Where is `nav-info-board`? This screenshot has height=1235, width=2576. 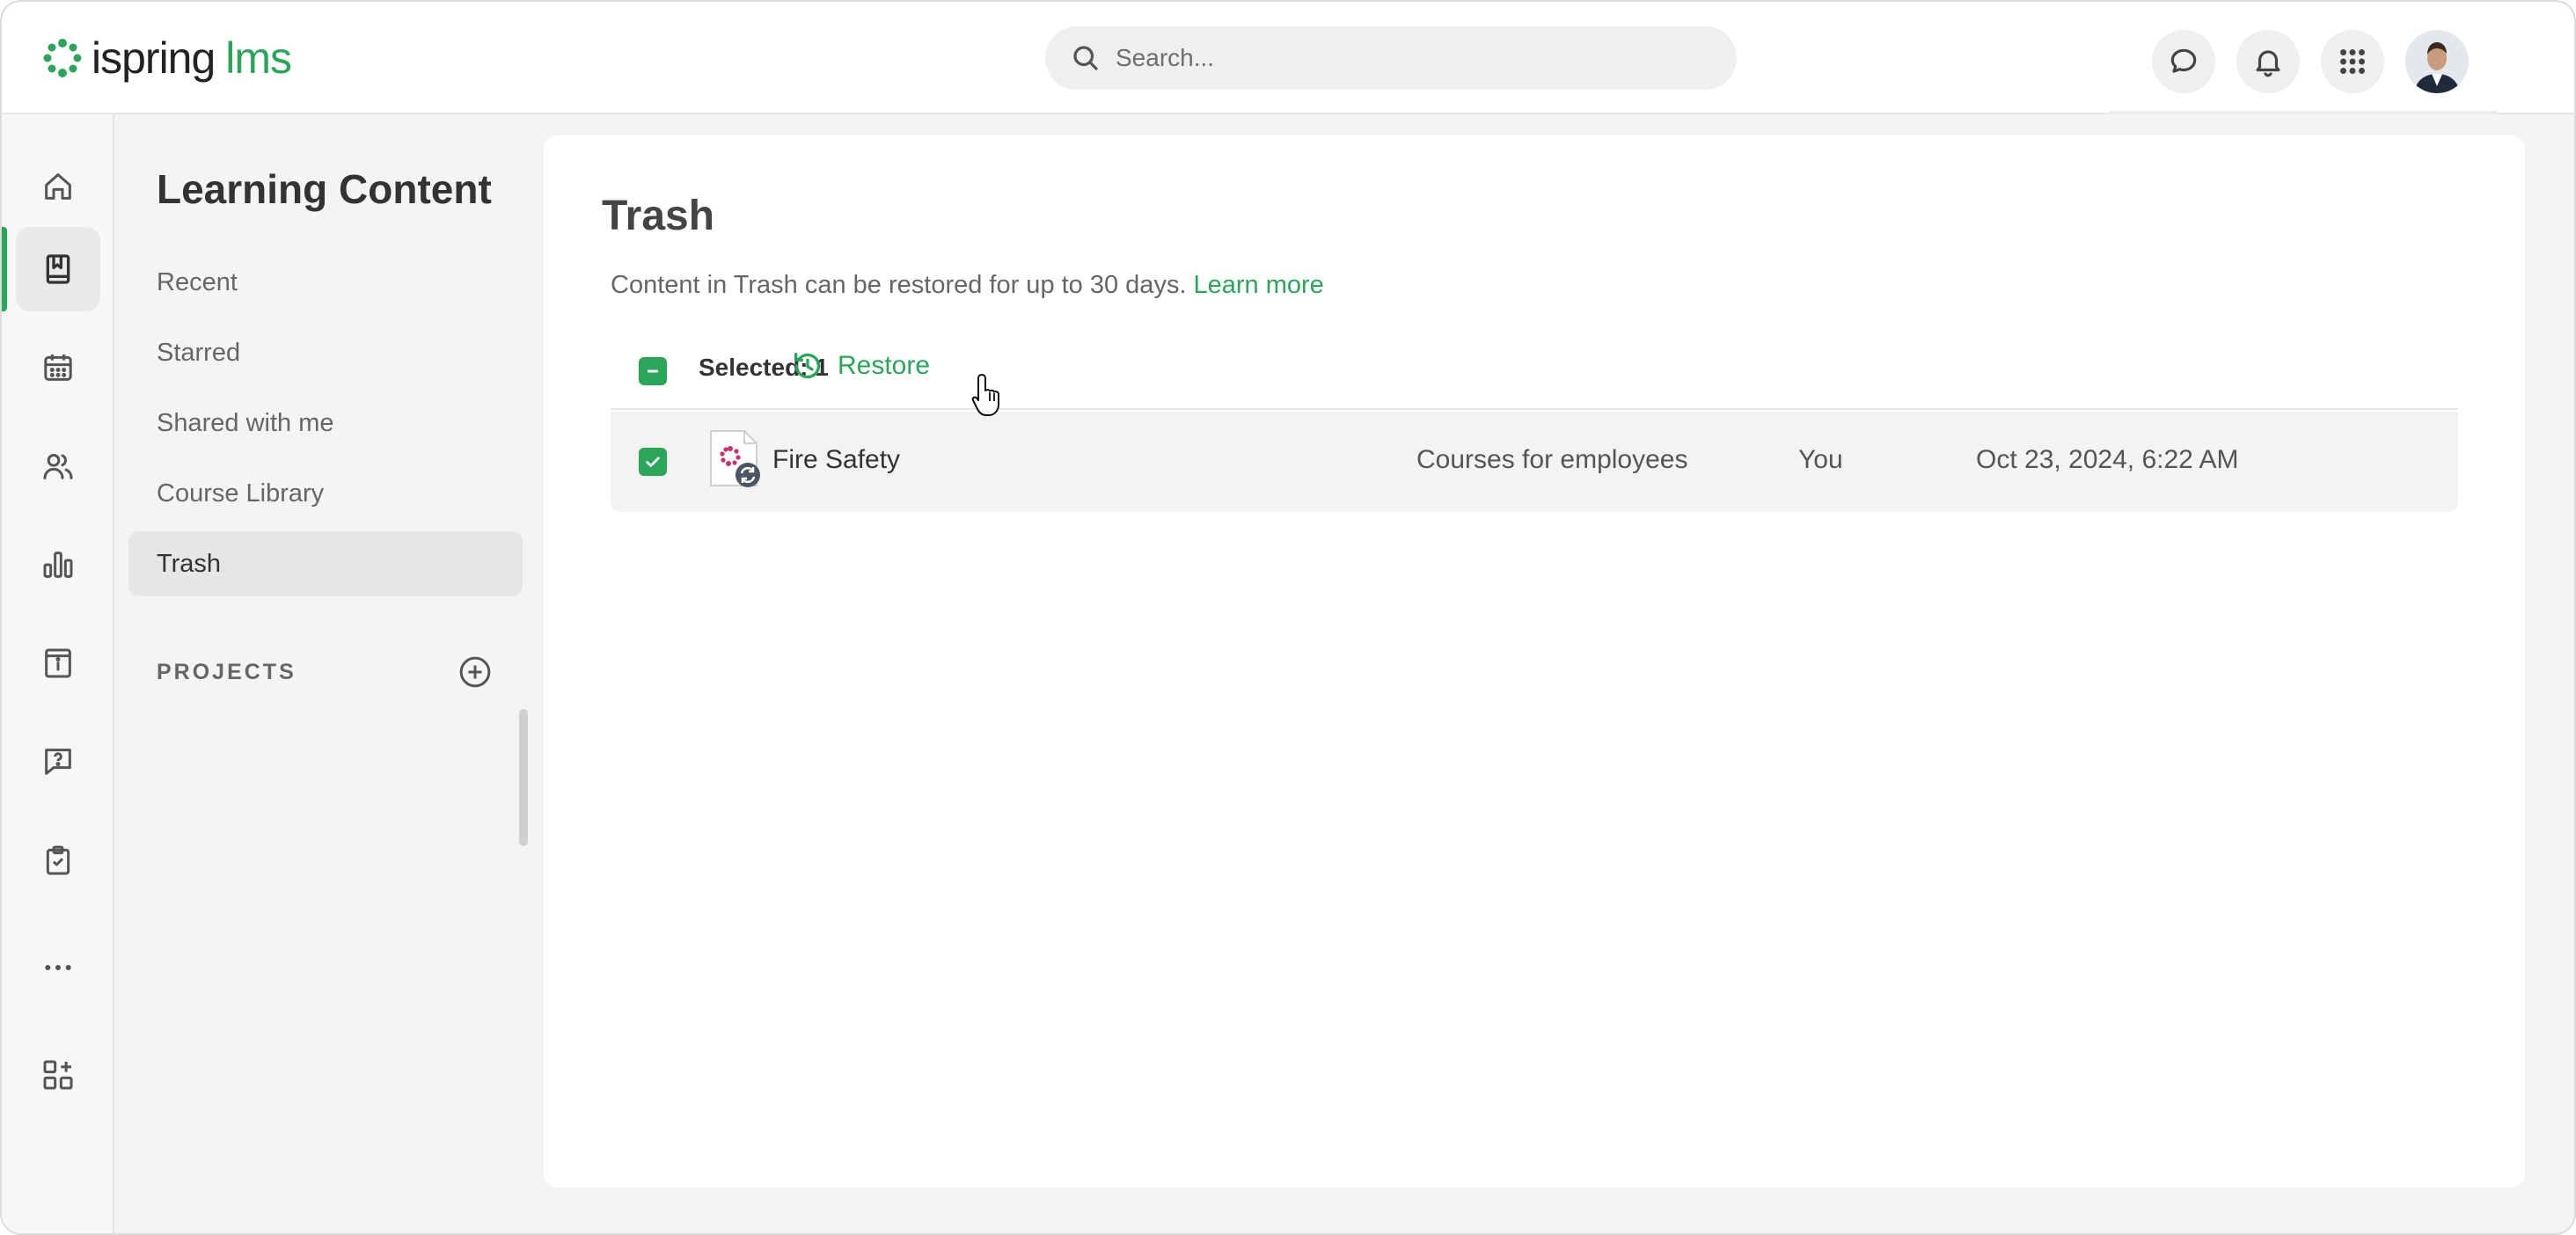
nav-info-board is located at coordinates (58, 663).